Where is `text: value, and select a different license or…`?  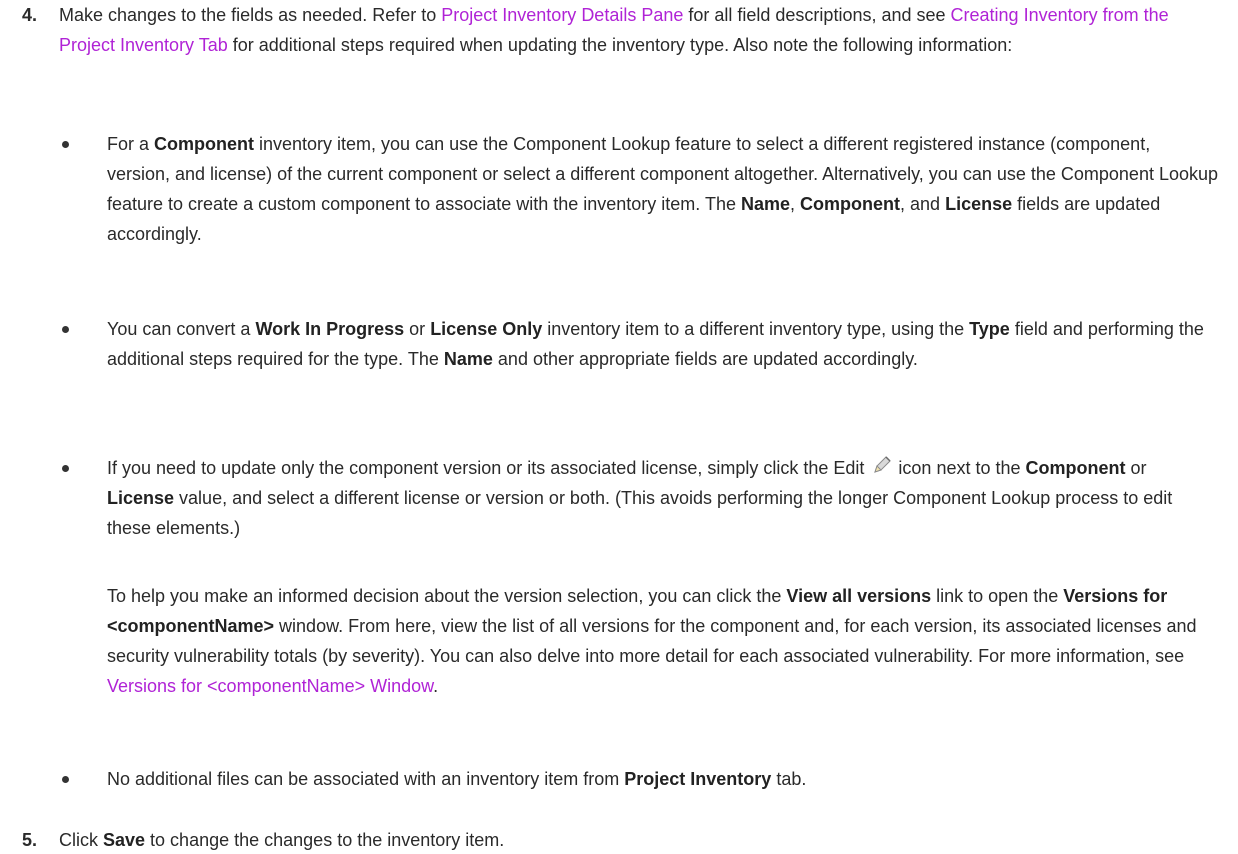
text: value, and select a different license or… is located at coordinates (640, 513).